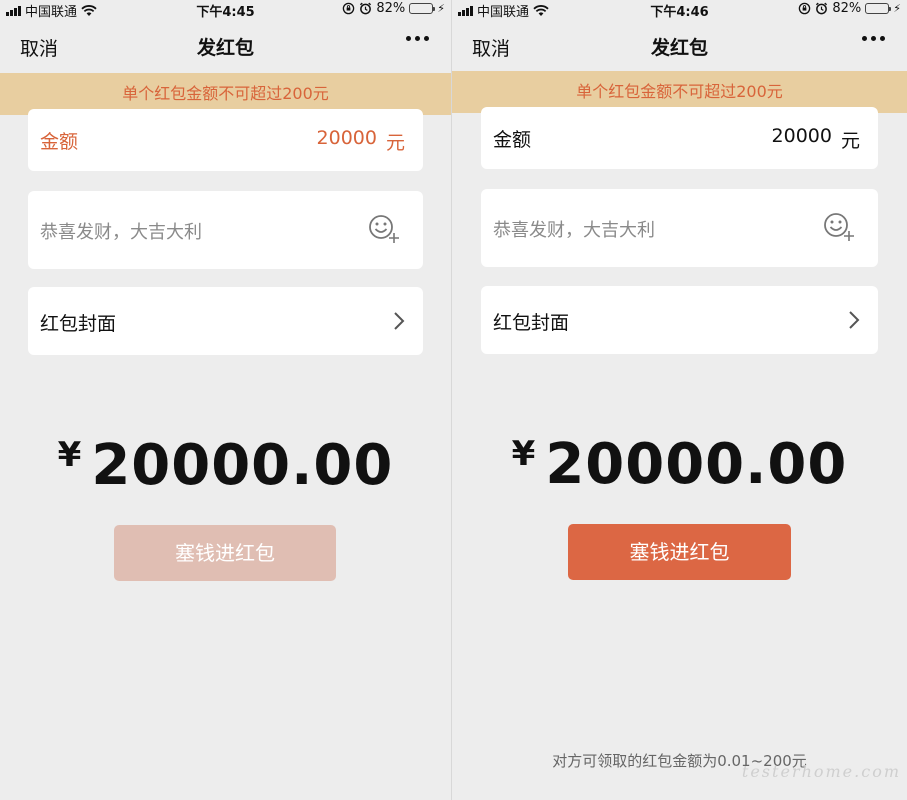 This screenshot has height=800, width=907. Describe the element at coordinates (679, 10) in the screenshot. I see `status-bar: 中国联通 下午4:46 82% ⚡` at that location.